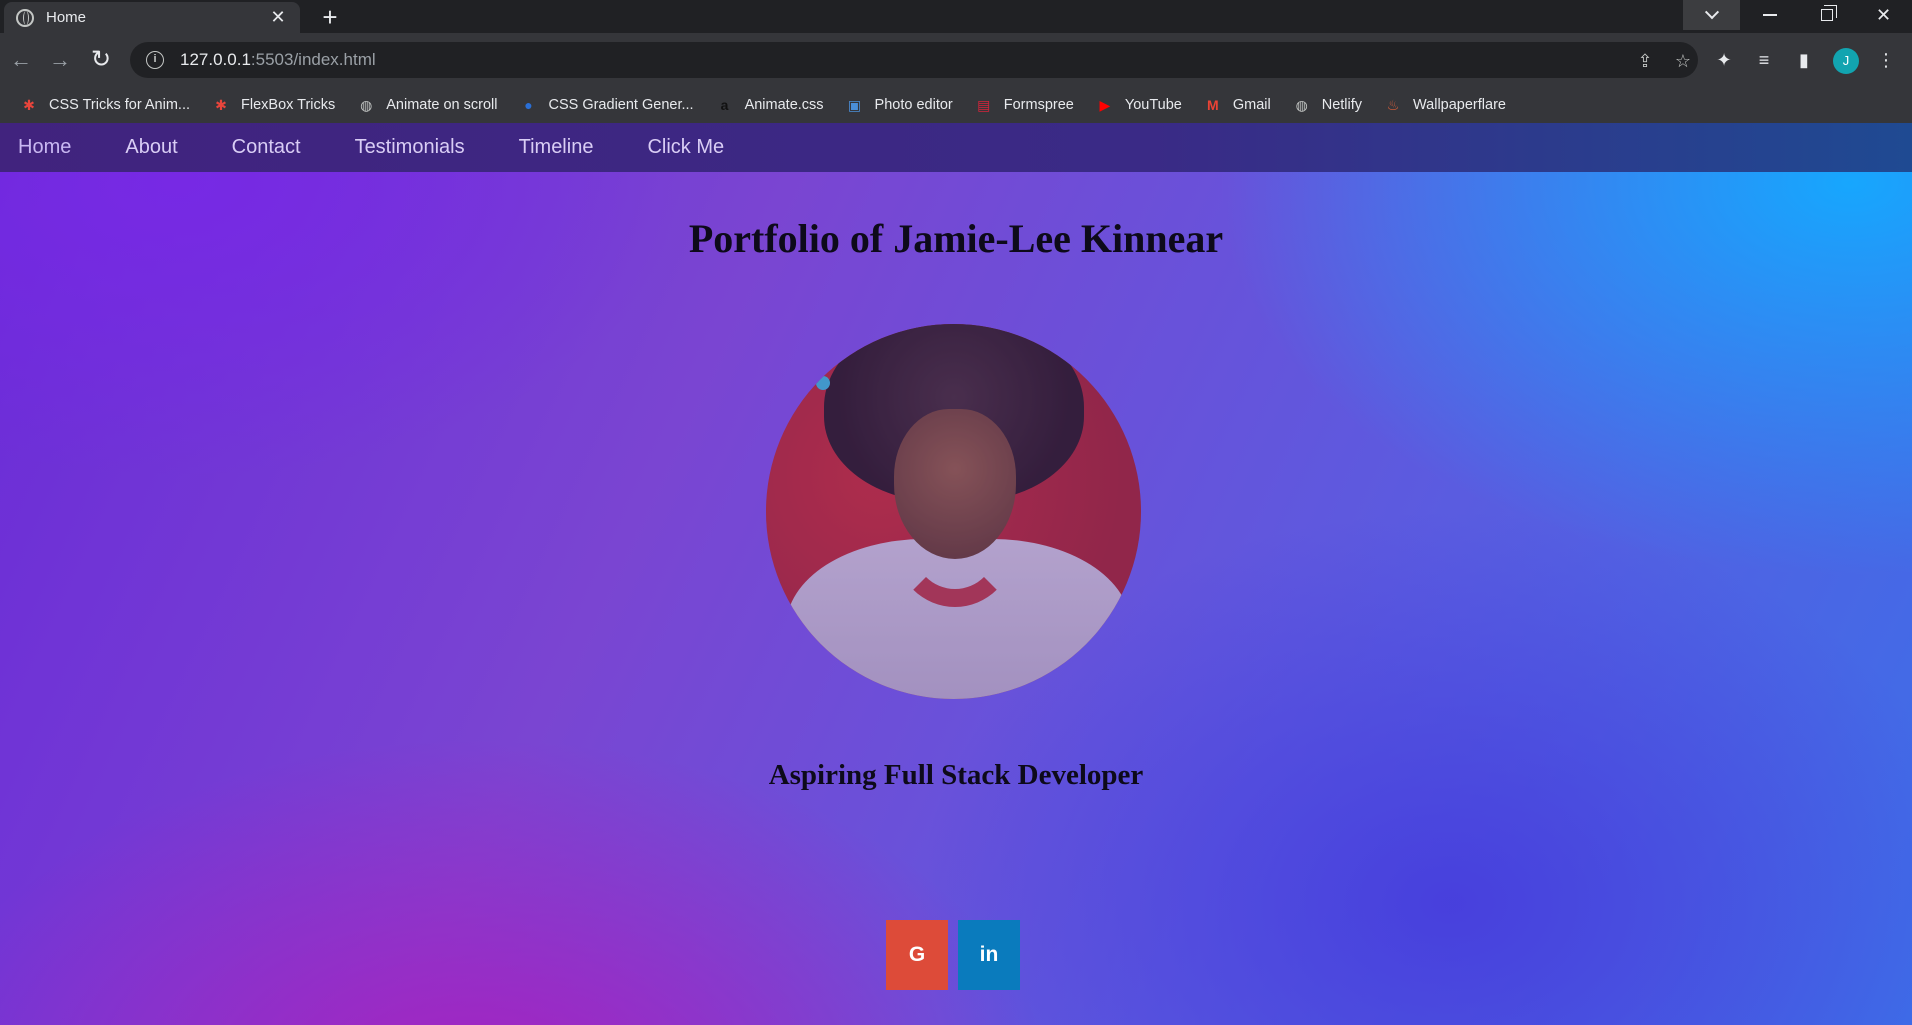  What do you see at coordinates (956, 238) in the screenshot?
I see `page-title: Portfolio of Jamie-Lee Kinnear` at bounding box center [956, 238].